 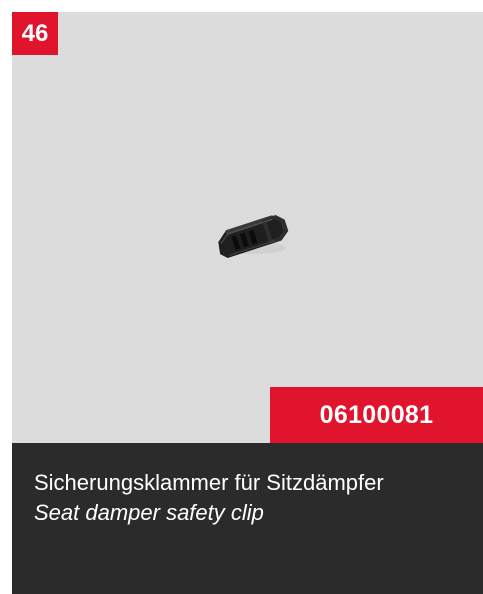 I want to click on item-number-badge: 46, so click(x=35, y=33).